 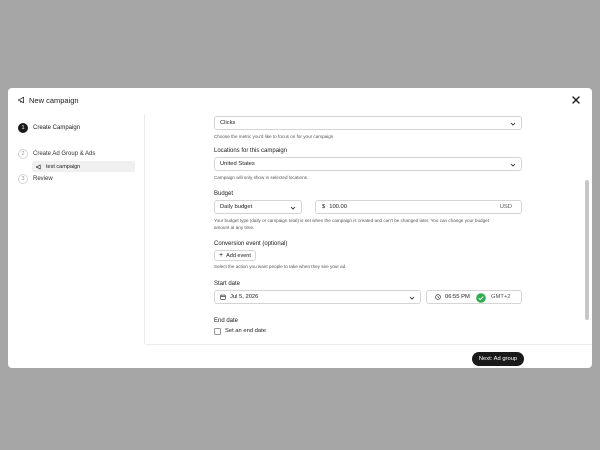 I want to click on end-date-checkbox, so click(x=217, y=331).